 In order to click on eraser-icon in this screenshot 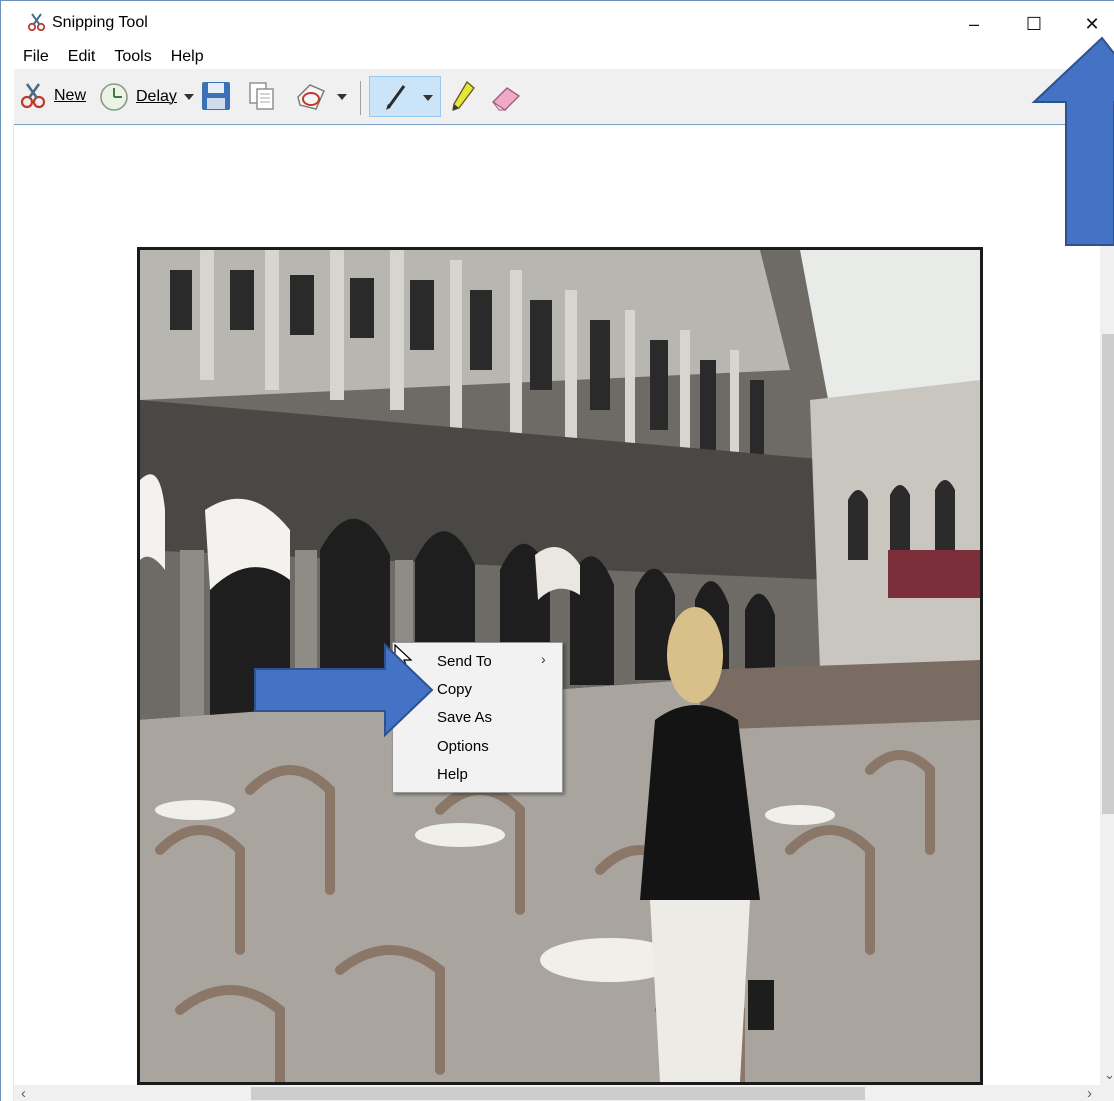, I will do `click(506, 97)`.